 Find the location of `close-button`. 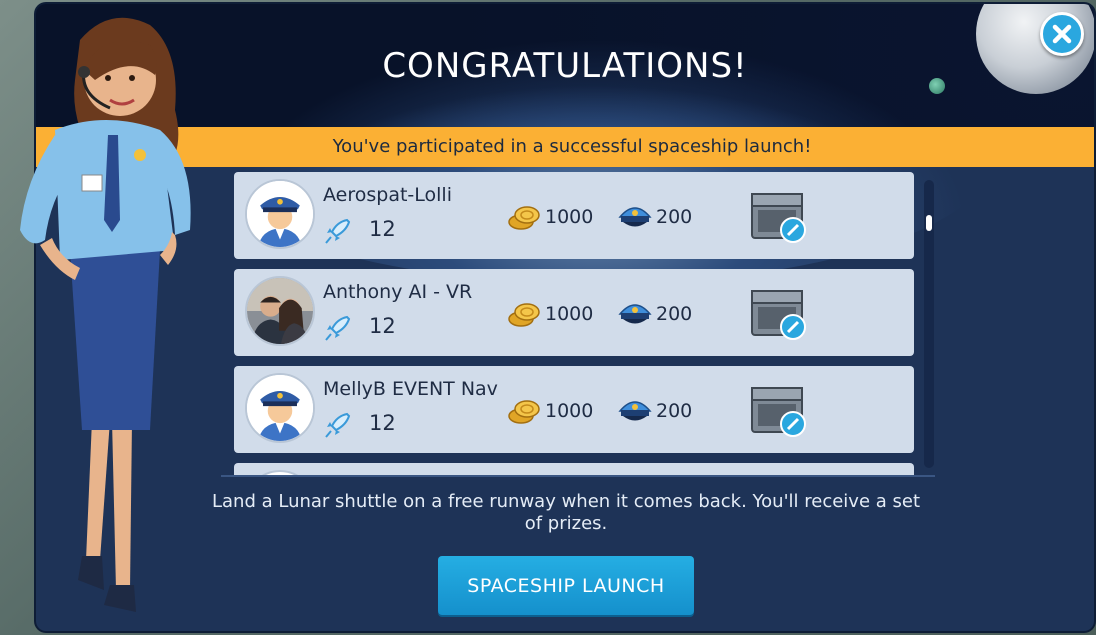

close-button is located at coordinates (1062, 34).